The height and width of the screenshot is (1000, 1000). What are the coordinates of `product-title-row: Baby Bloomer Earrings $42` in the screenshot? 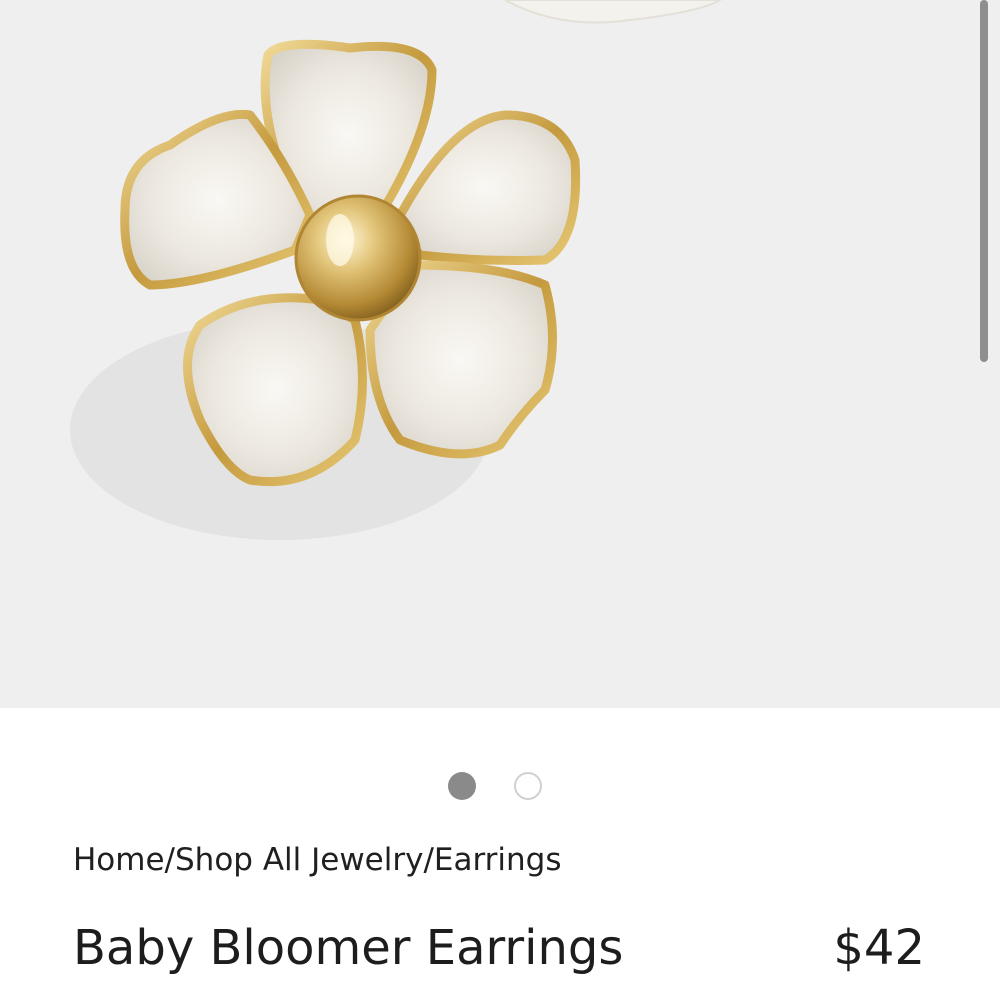 It's located at (499, 948).